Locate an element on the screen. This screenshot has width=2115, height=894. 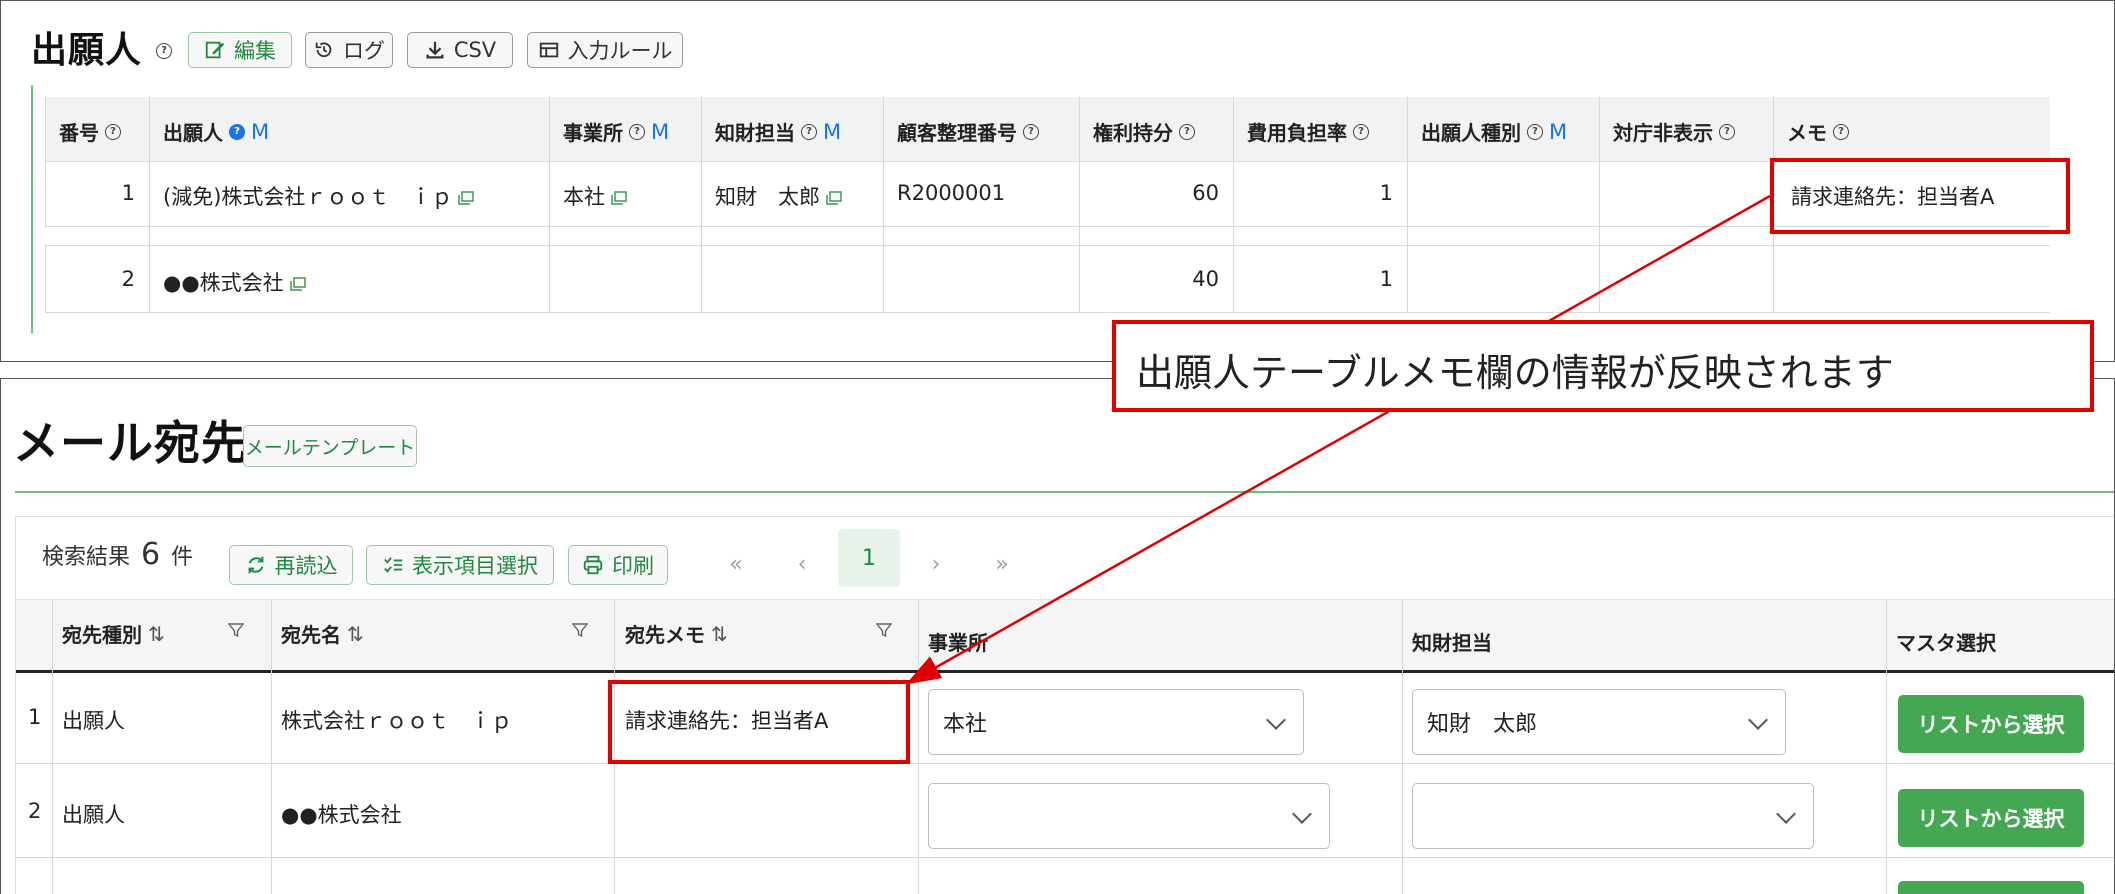
row2-select-from-list-button: リストから選択 is located at coordinates (1991, 818).